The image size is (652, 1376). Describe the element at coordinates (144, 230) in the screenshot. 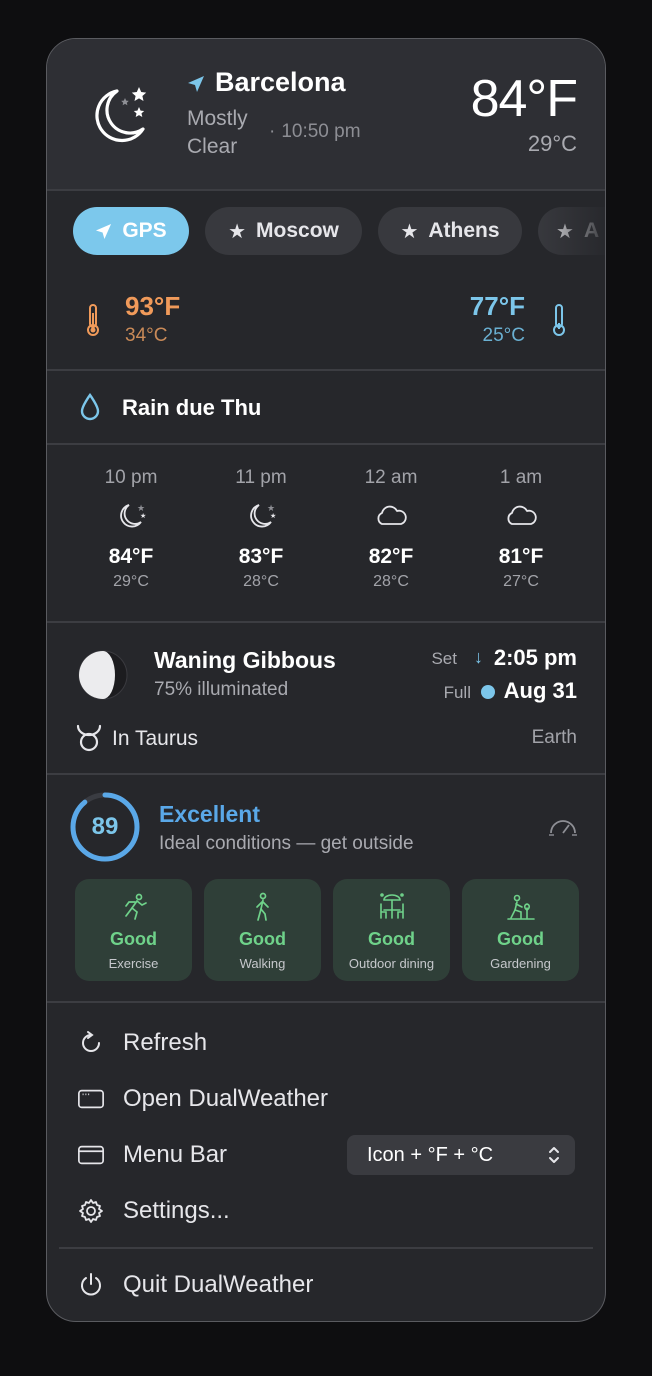

I see `chip-label: GPS` at that location.